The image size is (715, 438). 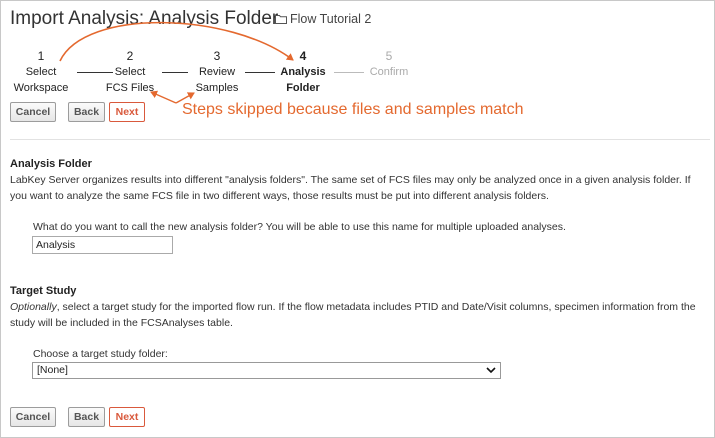 I want to click on analysis-folder-heading: Analysis Folder, so click(x=51, y=164).